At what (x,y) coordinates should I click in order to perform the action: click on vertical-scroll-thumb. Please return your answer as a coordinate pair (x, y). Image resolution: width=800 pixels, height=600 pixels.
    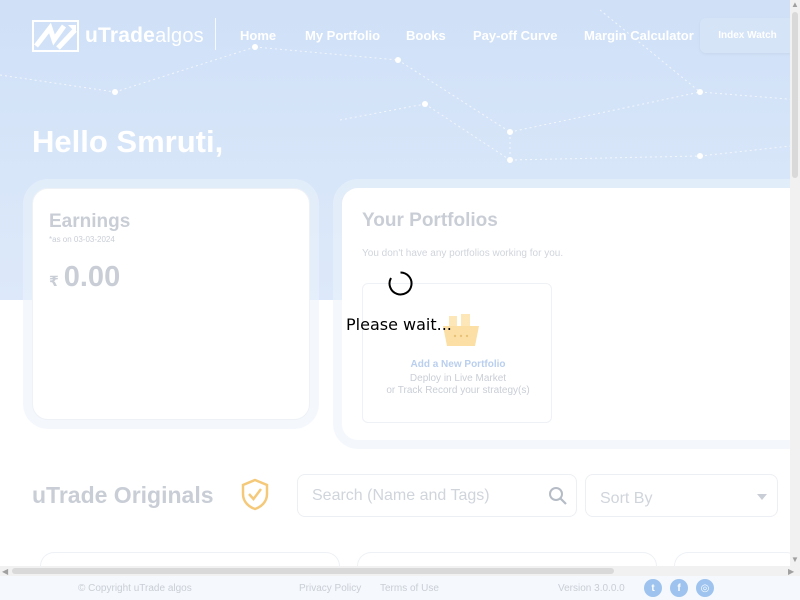
    Looking at the image, I should click on (795, 95).